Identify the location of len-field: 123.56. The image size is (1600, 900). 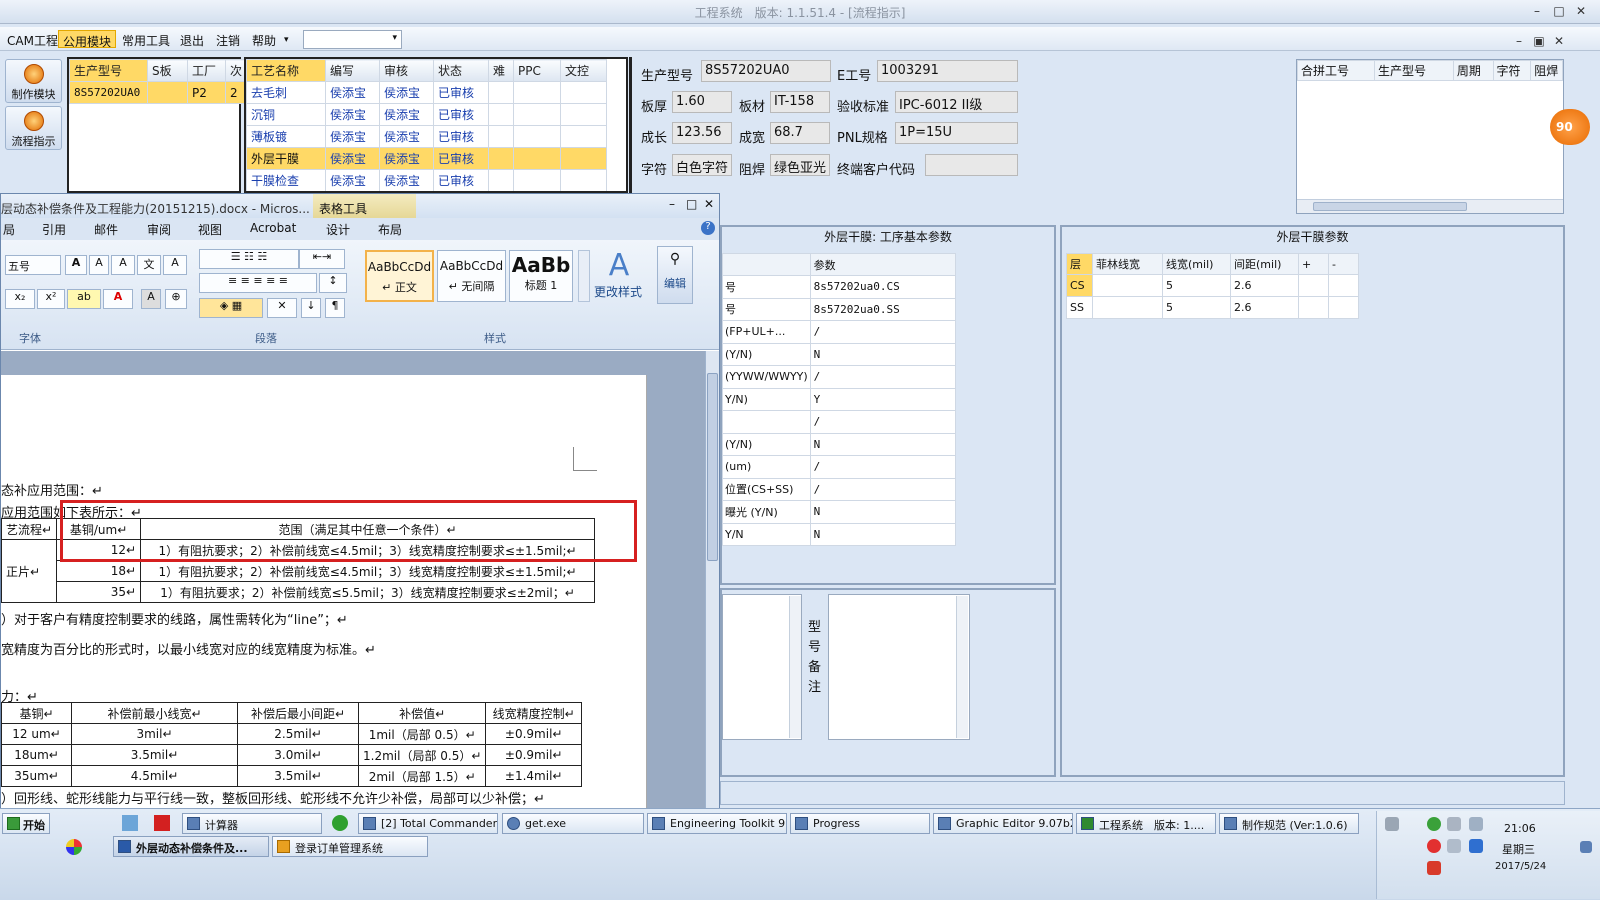
(702, 133).